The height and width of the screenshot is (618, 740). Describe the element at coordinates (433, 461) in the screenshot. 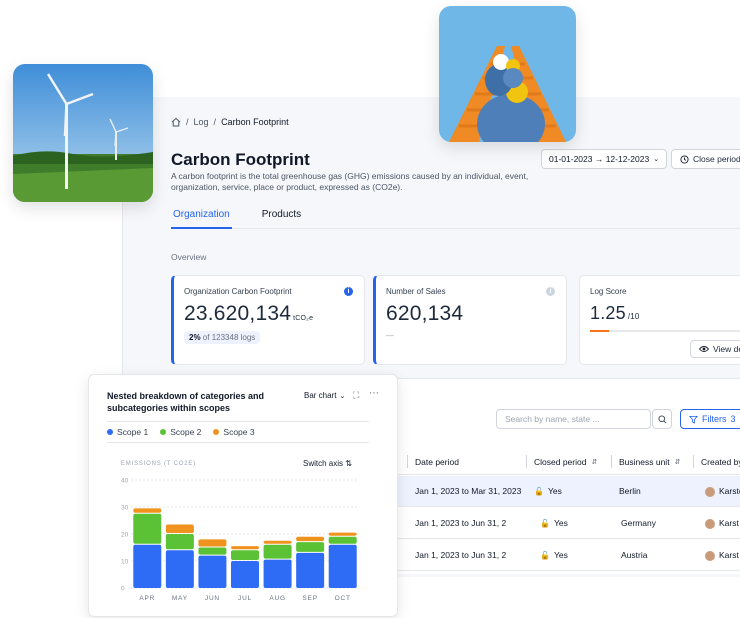

I see `column-date-period: Date period` at that location.